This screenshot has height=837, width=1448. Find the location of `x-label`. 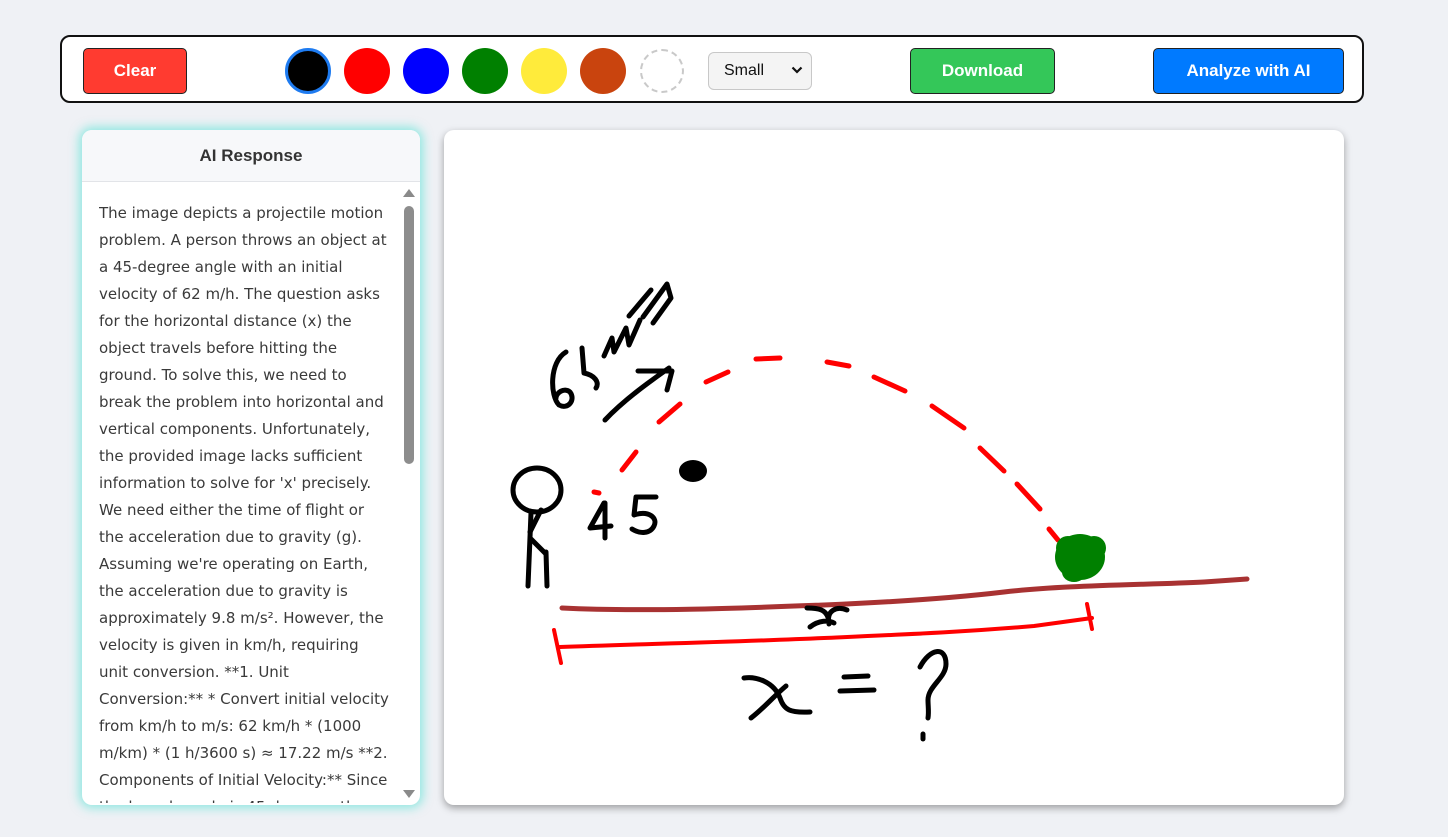

x-label is located at coordinates (827, 617).